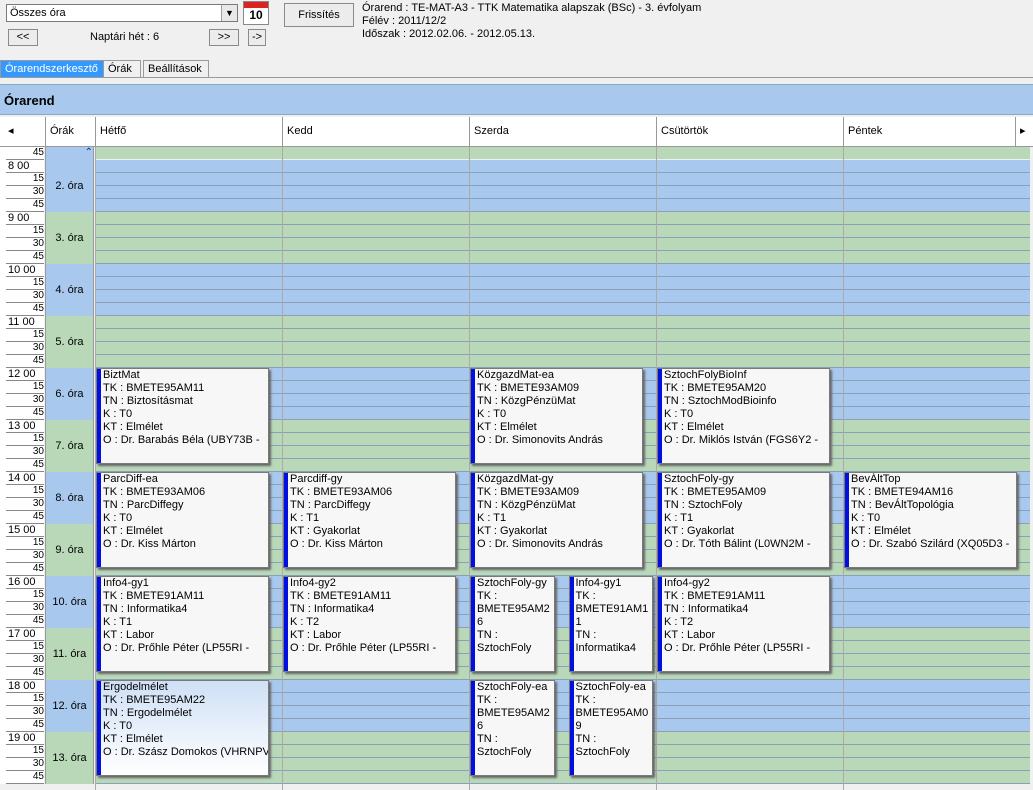 This screenshot has width=1033, height=790. What do you see at coordinates (257, 37) in the screenshot?
I see `last-week-button: ->` at bounding box center [257, 37].